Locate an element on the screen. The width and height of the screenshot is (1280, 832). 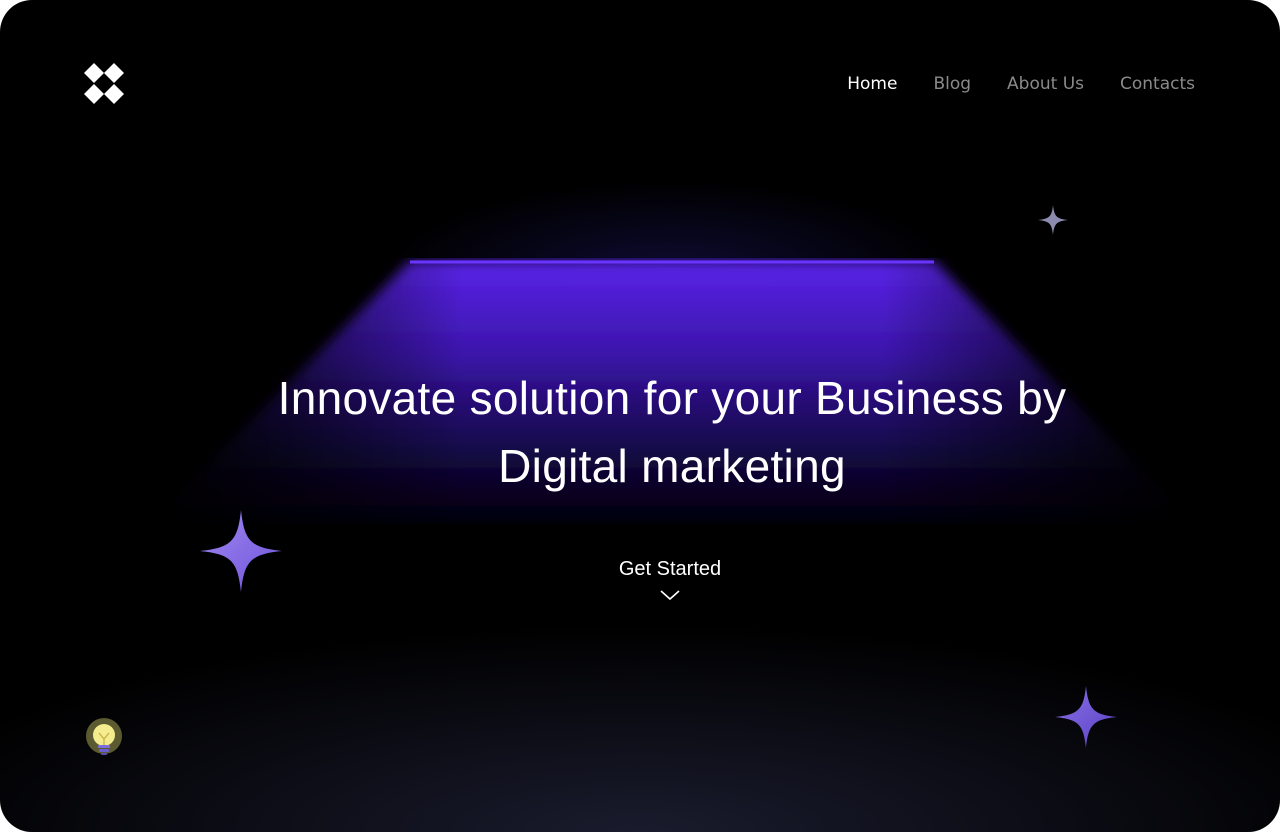
nav-item-blog: Blog is located at coordinates (952, 84).